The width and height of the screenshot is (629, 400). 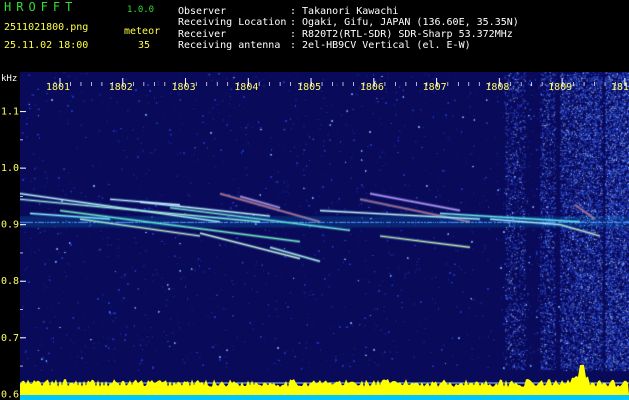 What do you see at coordinates (46, 45) in the screenshot?
I see `timestamp: 25.11.02 18:00` at bounding box center [46, 45].